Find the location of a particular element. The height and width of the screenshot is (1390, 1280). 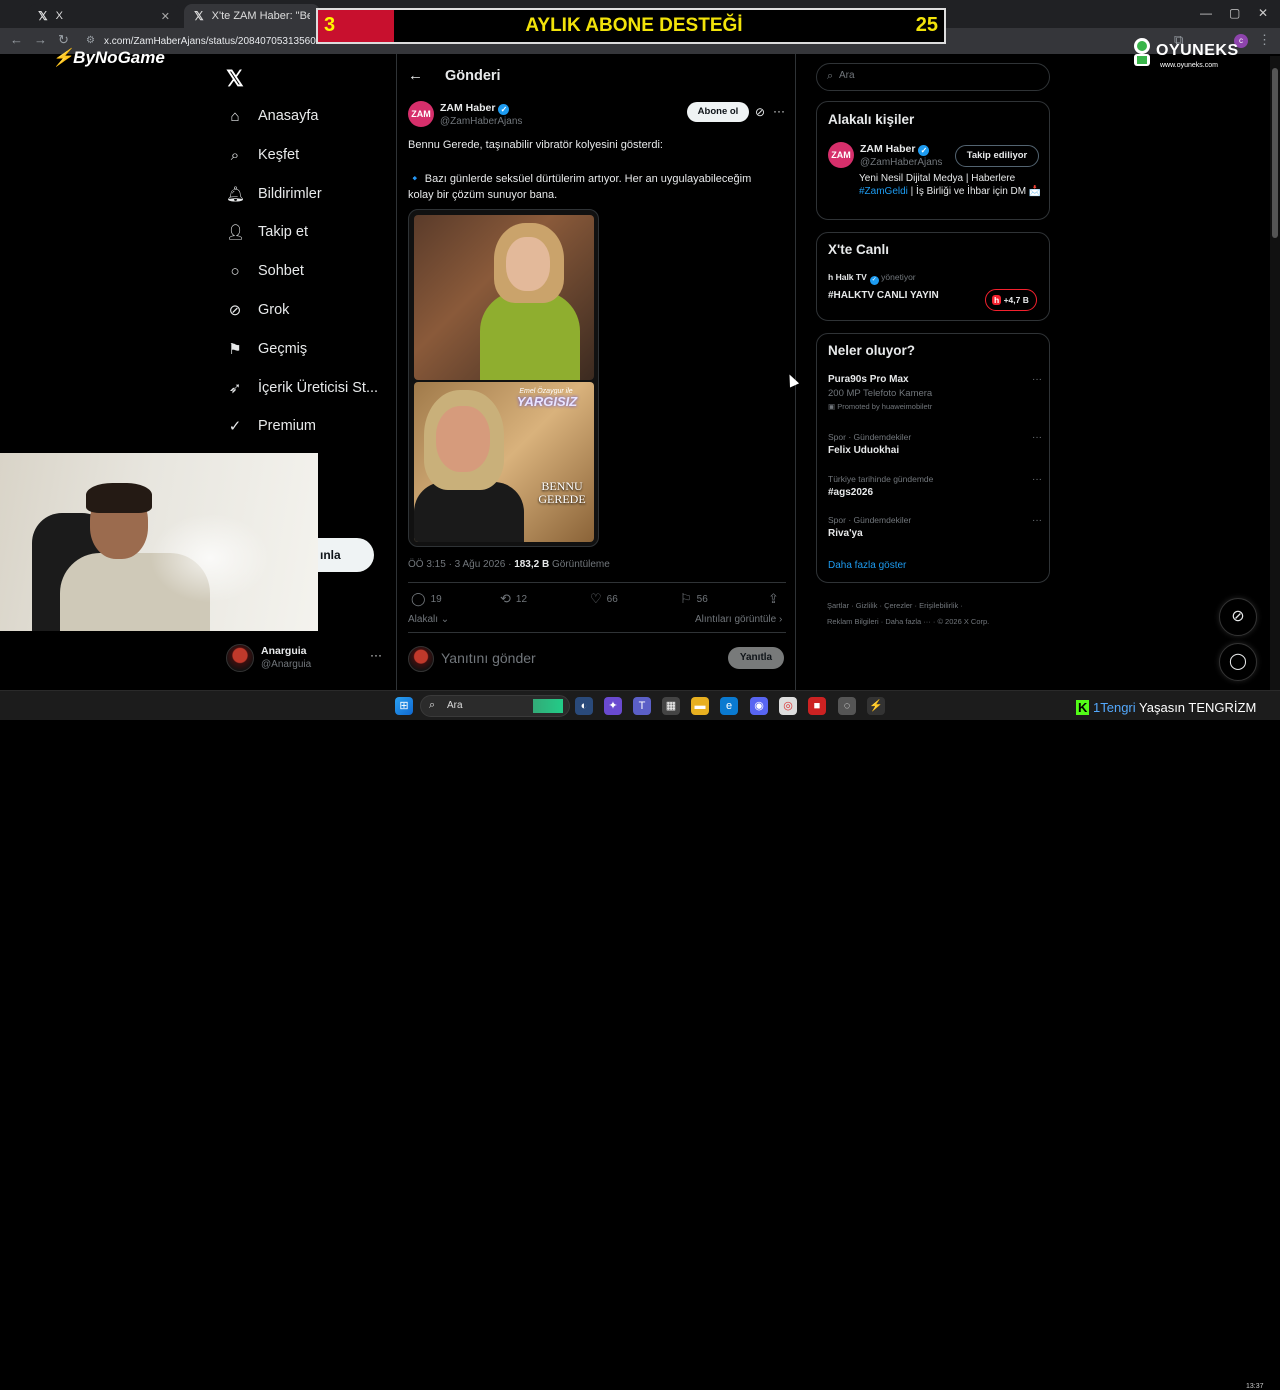

like-action: ♡ 66 is located at coordinates (604, 599).